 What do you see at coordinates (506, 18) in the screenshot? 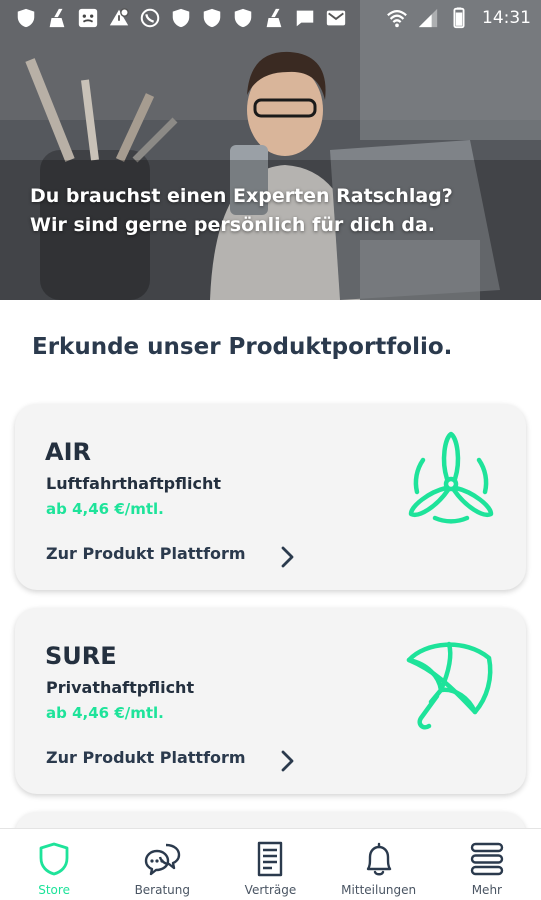
I see `status-time: 14:31` at bounding box center [506, 18].